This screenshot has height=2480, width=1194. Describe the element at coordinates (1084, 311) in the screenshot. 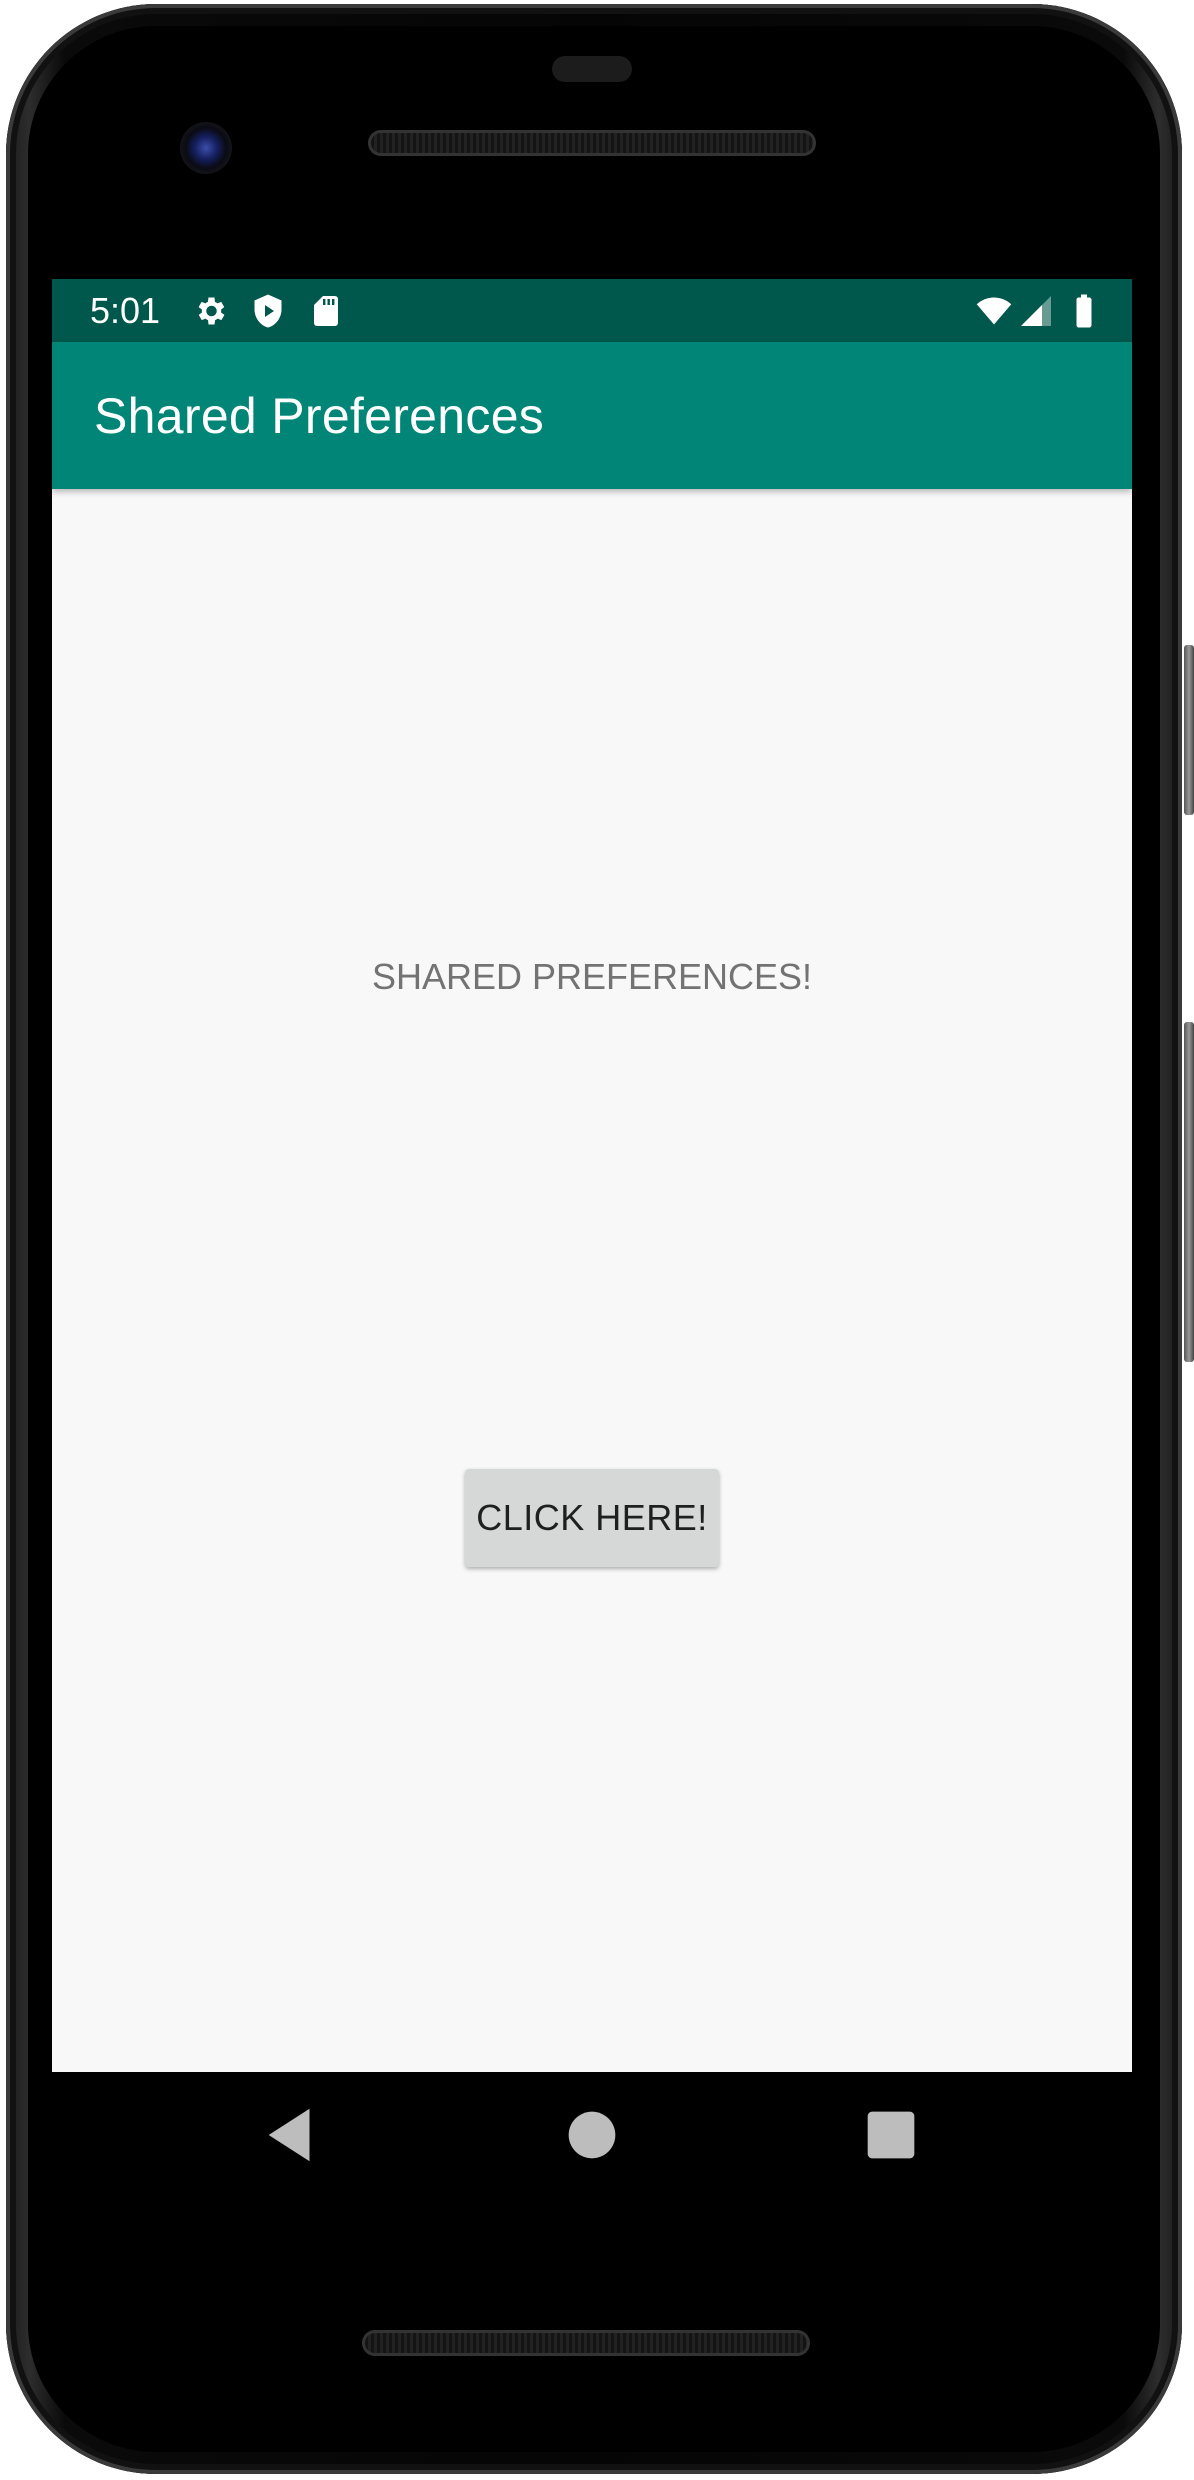

I see `battery-icon` at that location.